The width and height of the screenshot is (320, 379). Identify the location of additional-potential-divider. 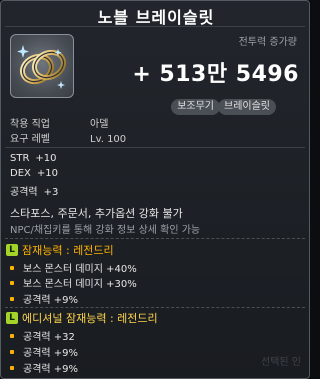
(155, 307).